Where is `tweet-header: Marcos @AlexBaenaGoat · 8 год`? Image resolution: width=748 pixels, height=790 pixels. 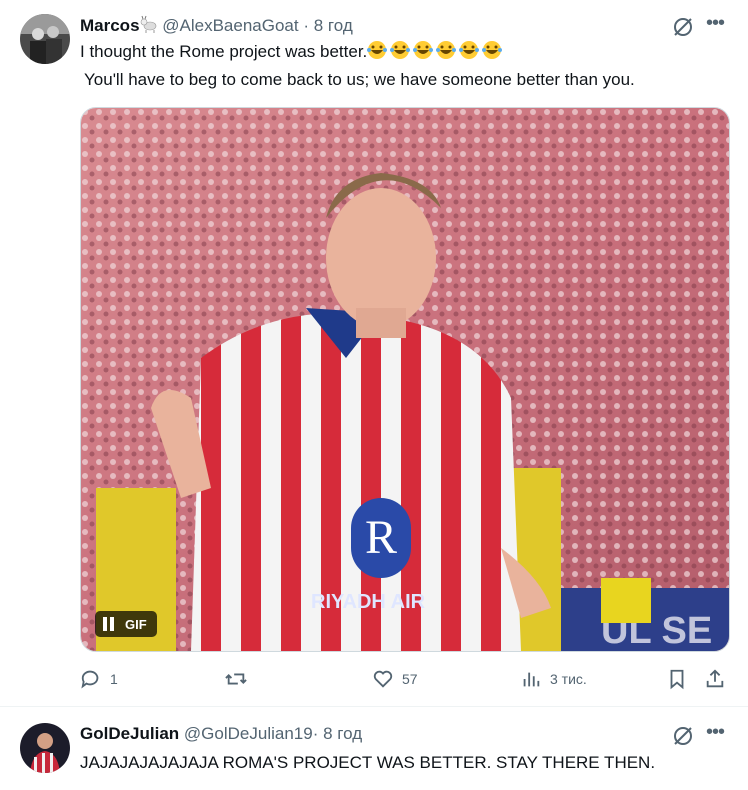 tweet-header: Marcos @AlexBaenaGoat · 8 год is located at coordinates (216, 26).